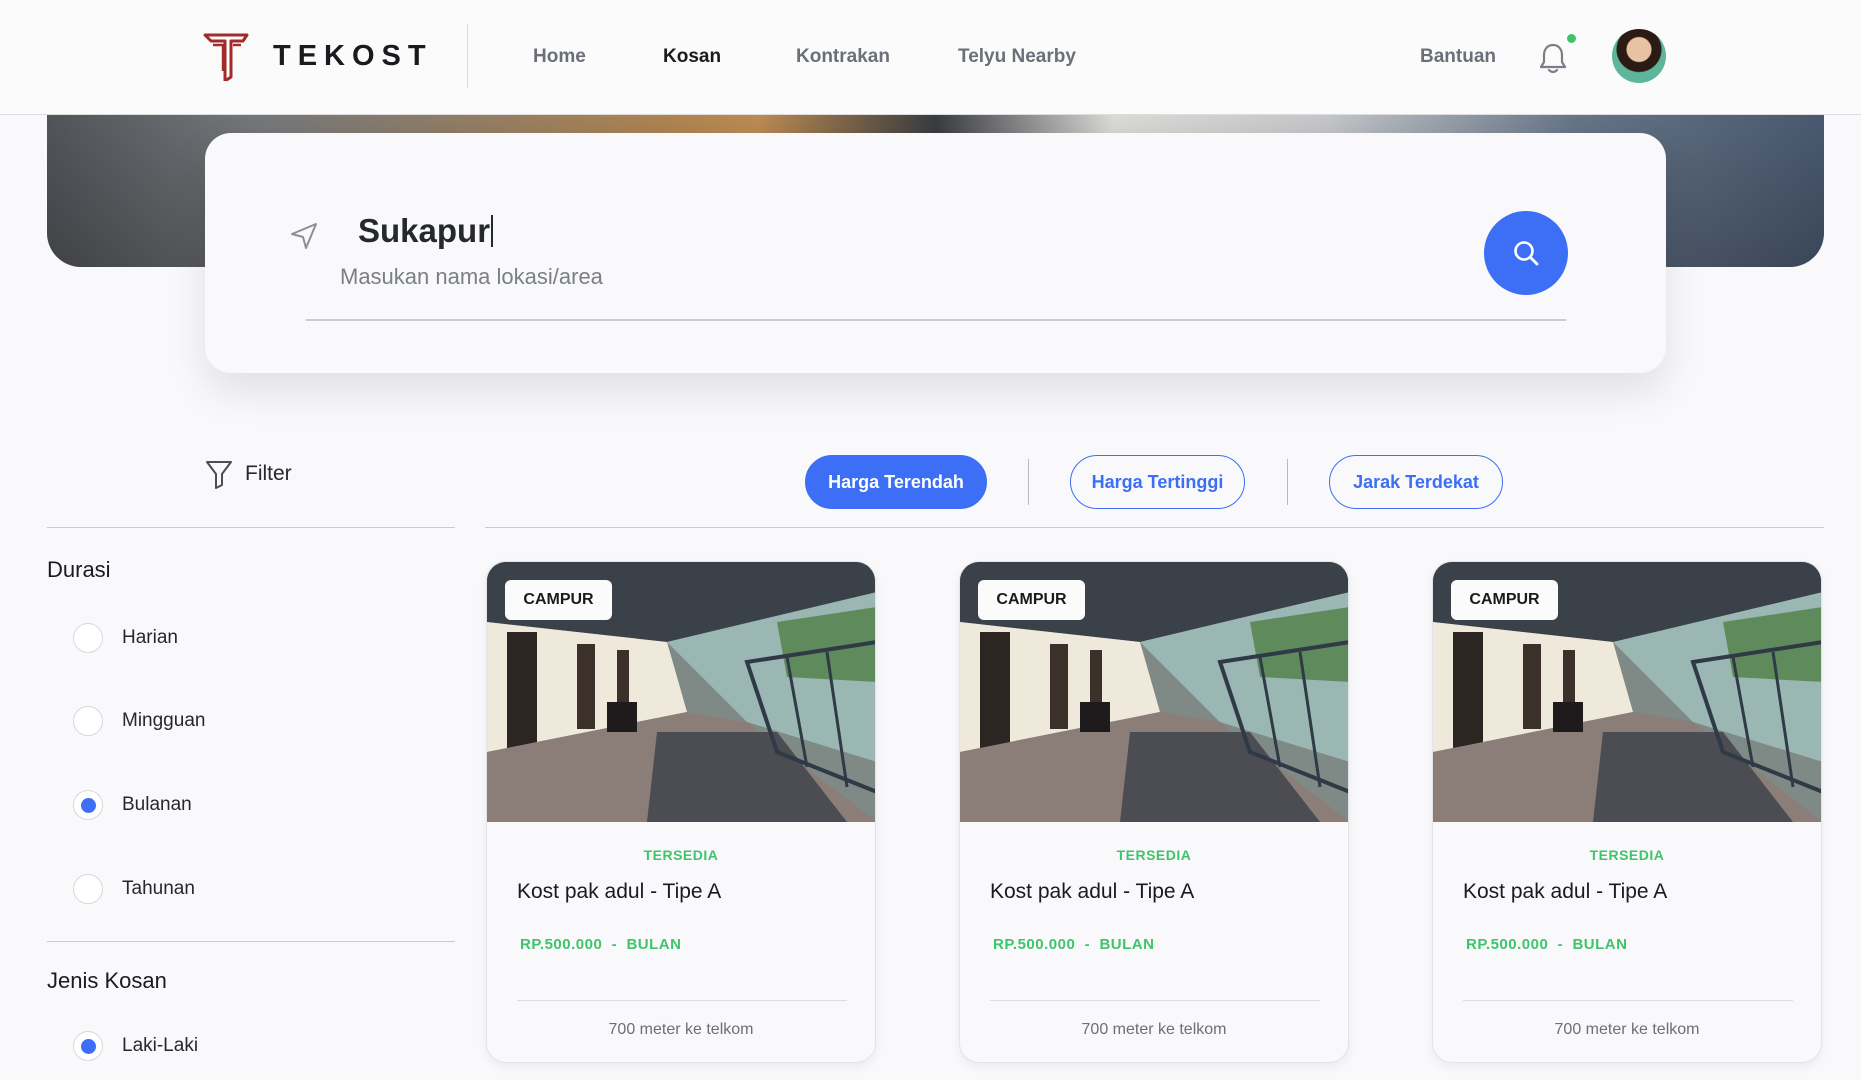 The height and width of the screenshot is (1080, 1861). Describe the element at coordinates (1458, 57) in the screenshot. I see `help-link: Bantuan` at that location.